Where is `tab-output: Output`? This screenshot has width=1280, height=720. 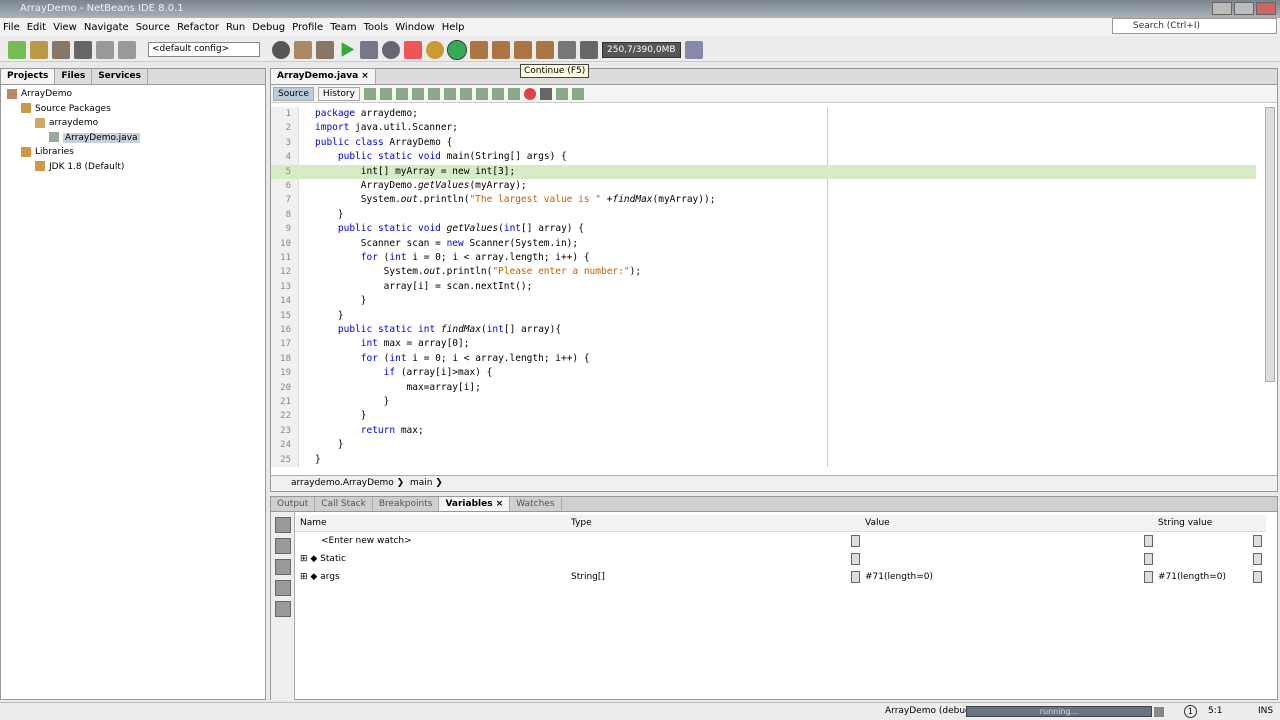
tab-output: Output is located at coordinates (293, 504).